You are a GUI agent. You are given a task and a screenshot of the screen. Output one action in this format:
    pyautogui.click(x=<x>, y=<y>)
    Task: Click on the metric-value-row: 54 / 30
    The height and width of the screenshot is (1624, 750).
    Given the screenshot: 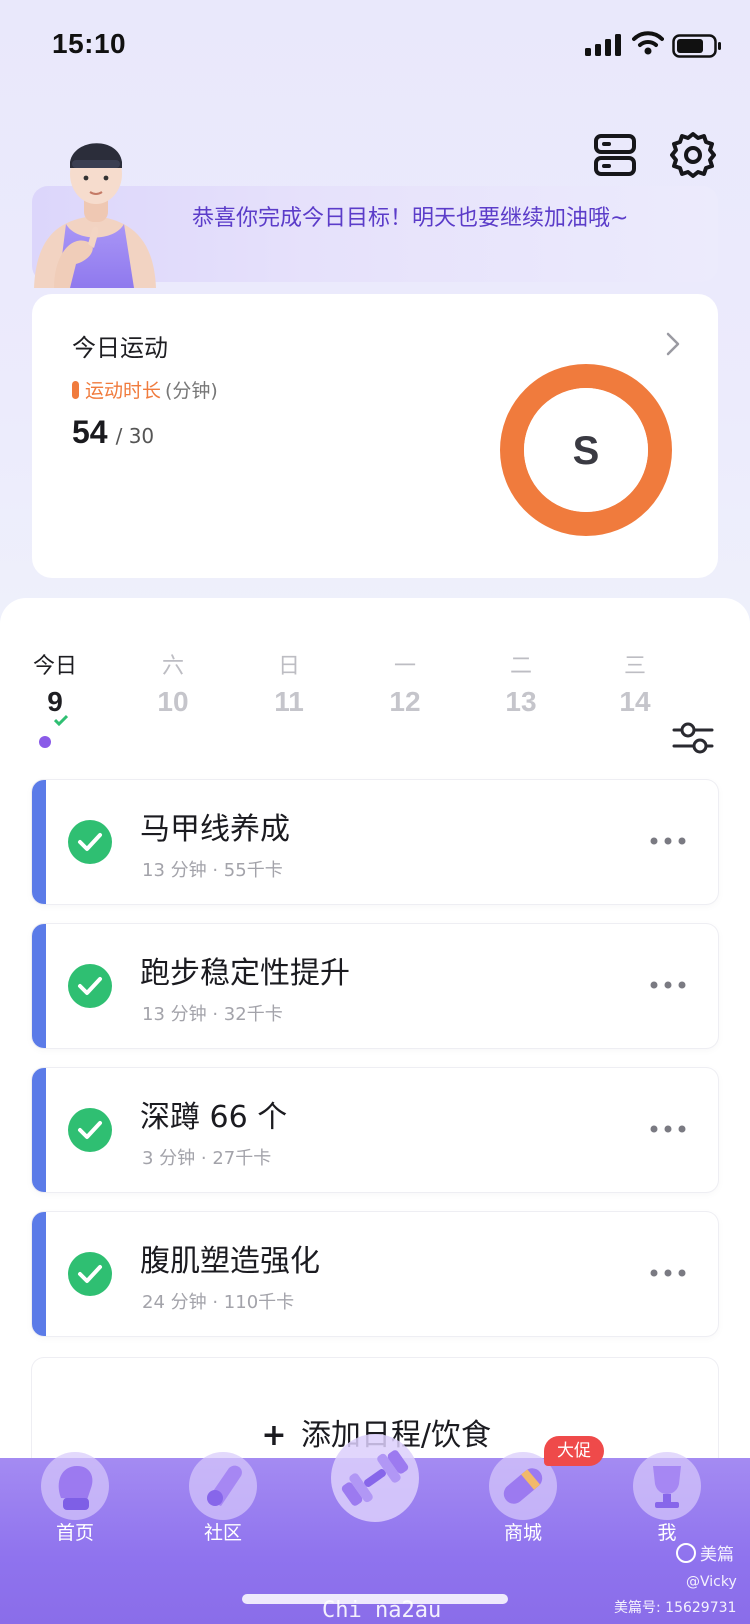 What is the action you would take?
    pyautogui.click(x=113, y=432)
    